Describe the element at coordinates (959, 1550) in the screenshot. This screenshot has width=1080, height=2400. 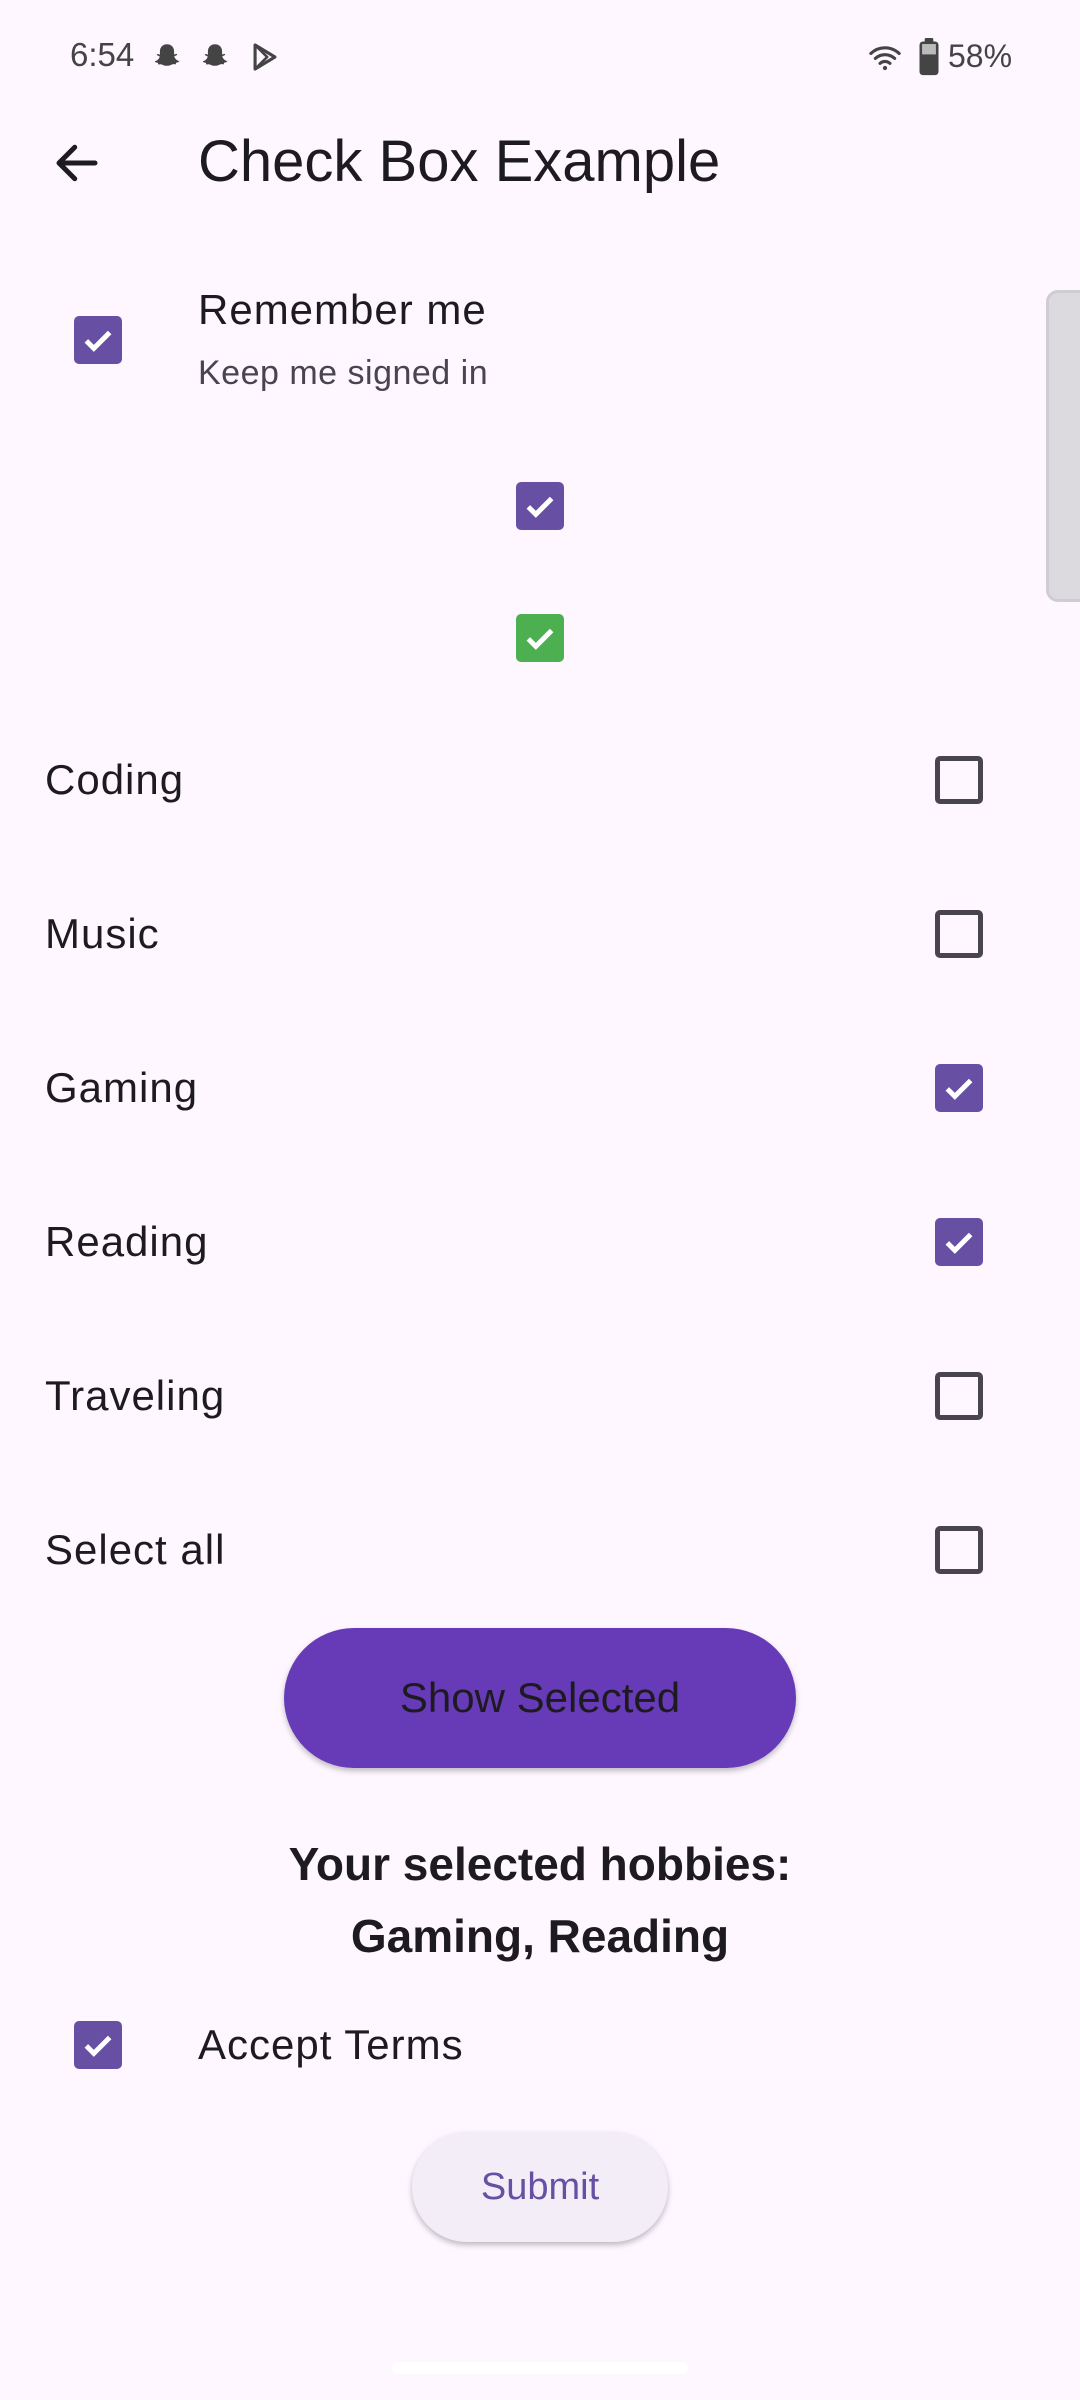
I see `hobby-checkbox-select-all` at that location.